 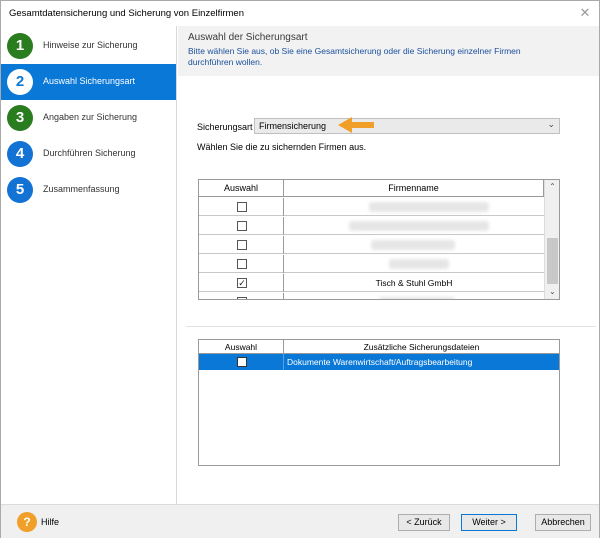 I want to click on scroll-down-icon: ⌄, so click(x=552, y=292).